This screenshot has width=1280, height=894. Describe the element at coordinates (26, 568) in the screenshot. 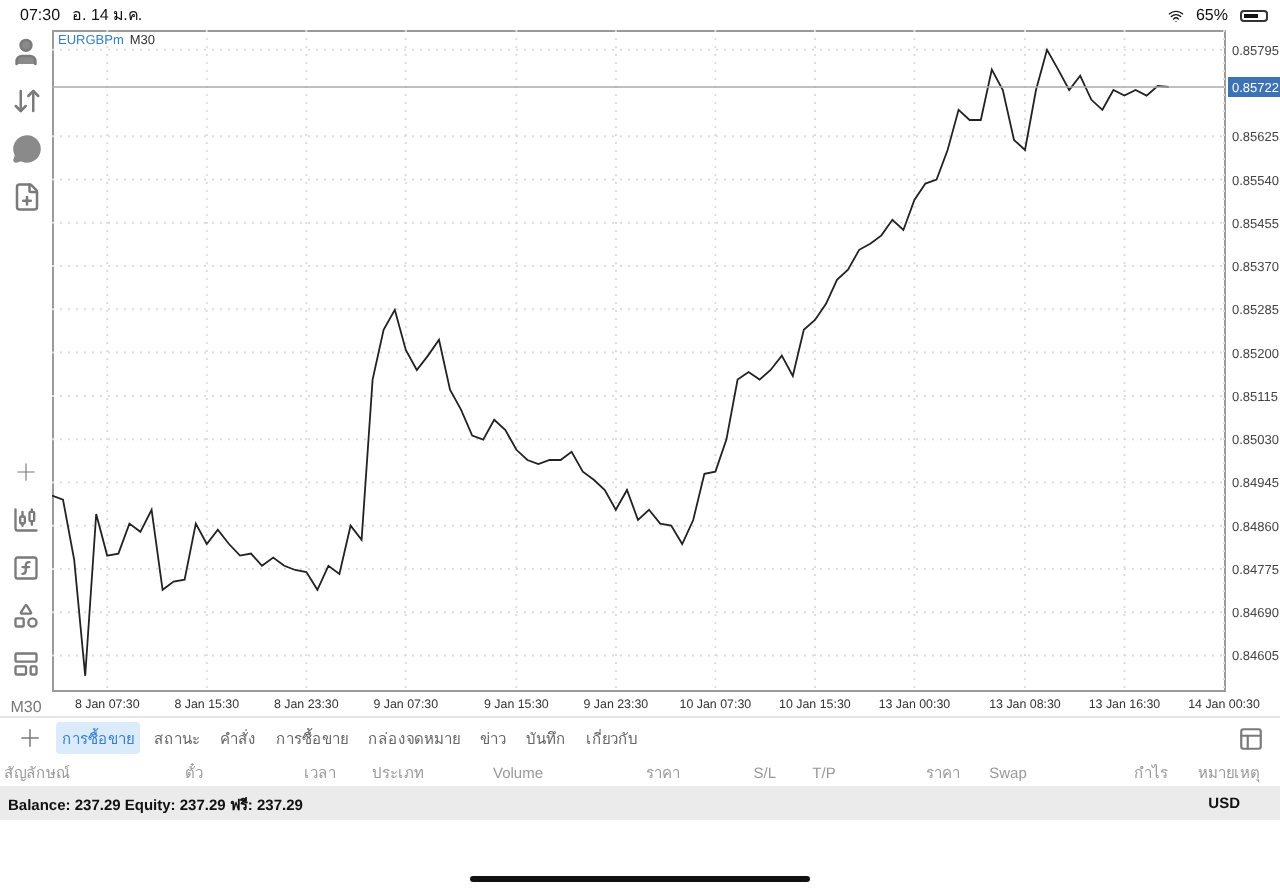

I see `function-icon` at that location.